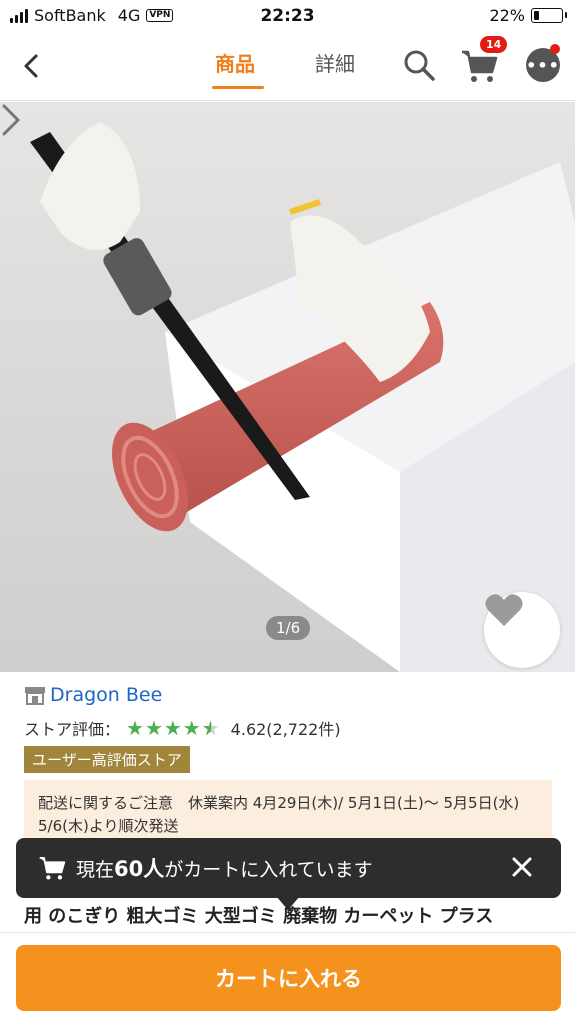 The height and width of the screenshot is (1025, 575). What do you see at coordinates (107, 759) in the screenshot?
I see `high-rating-badge: ユーザー高評価ストア` at bounding box center [107, 759].